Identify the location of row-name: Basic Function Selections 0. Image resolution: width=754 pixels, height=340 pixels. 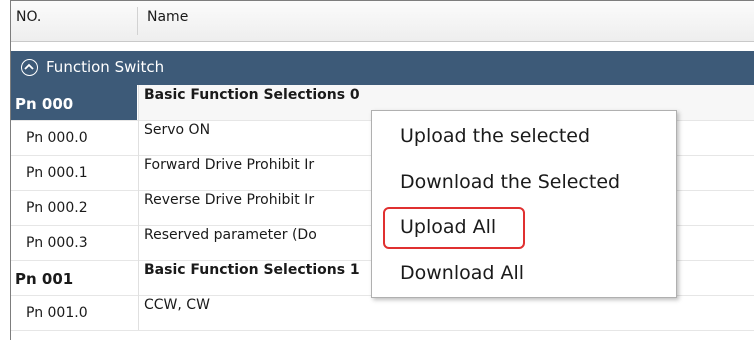
(252, 95).